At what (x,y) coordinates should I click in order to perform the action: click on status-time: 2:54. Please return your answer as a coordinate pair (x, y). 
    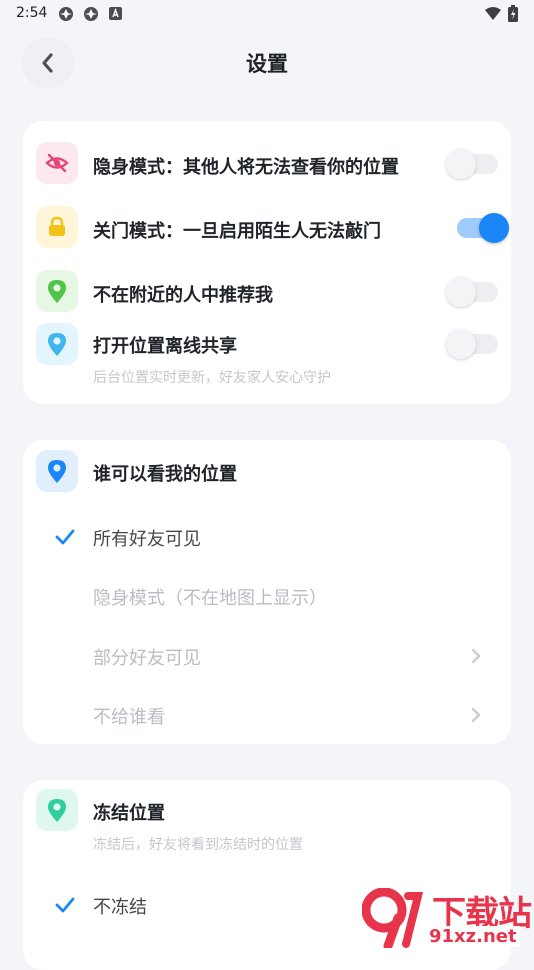
    Looking at the image, I should click on (32, 13).